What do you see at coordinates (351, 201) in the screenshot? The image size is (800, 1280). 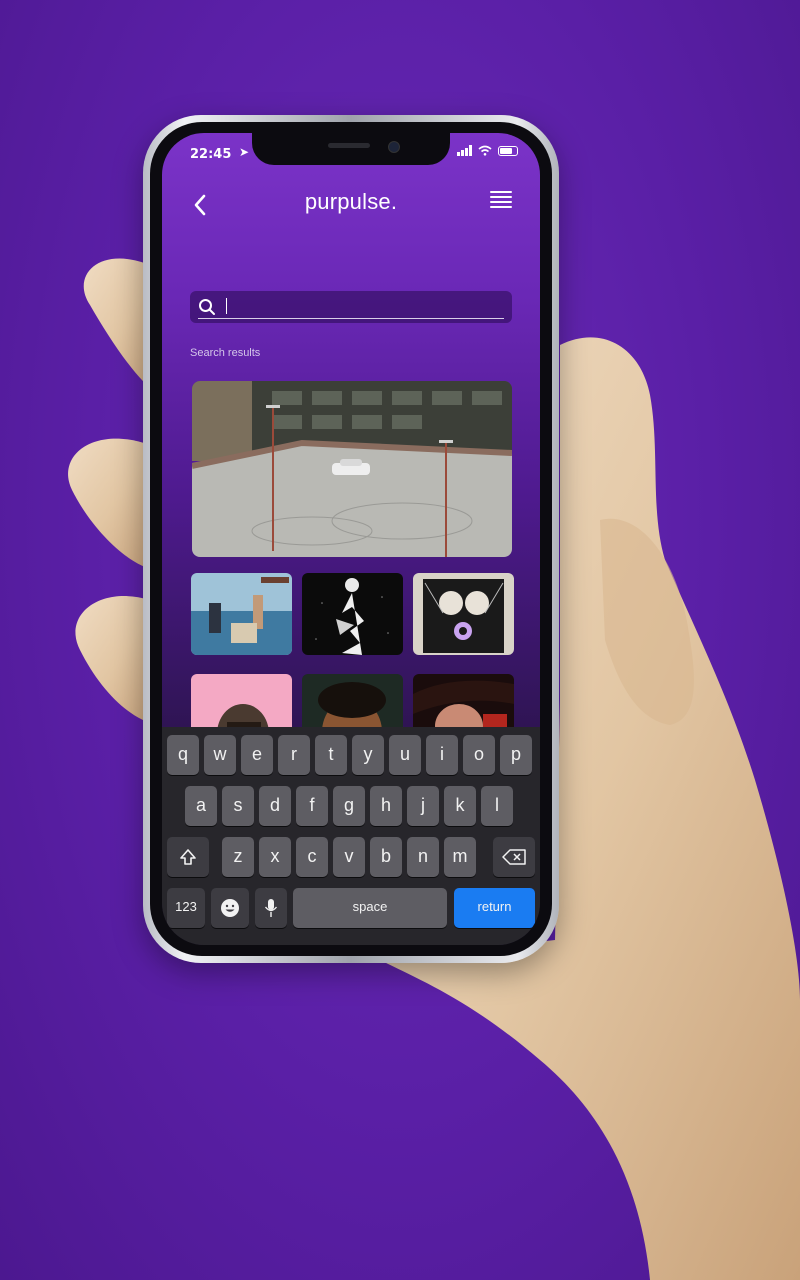 I see `app-title: purpulse.` at bounding box center [351, 201].